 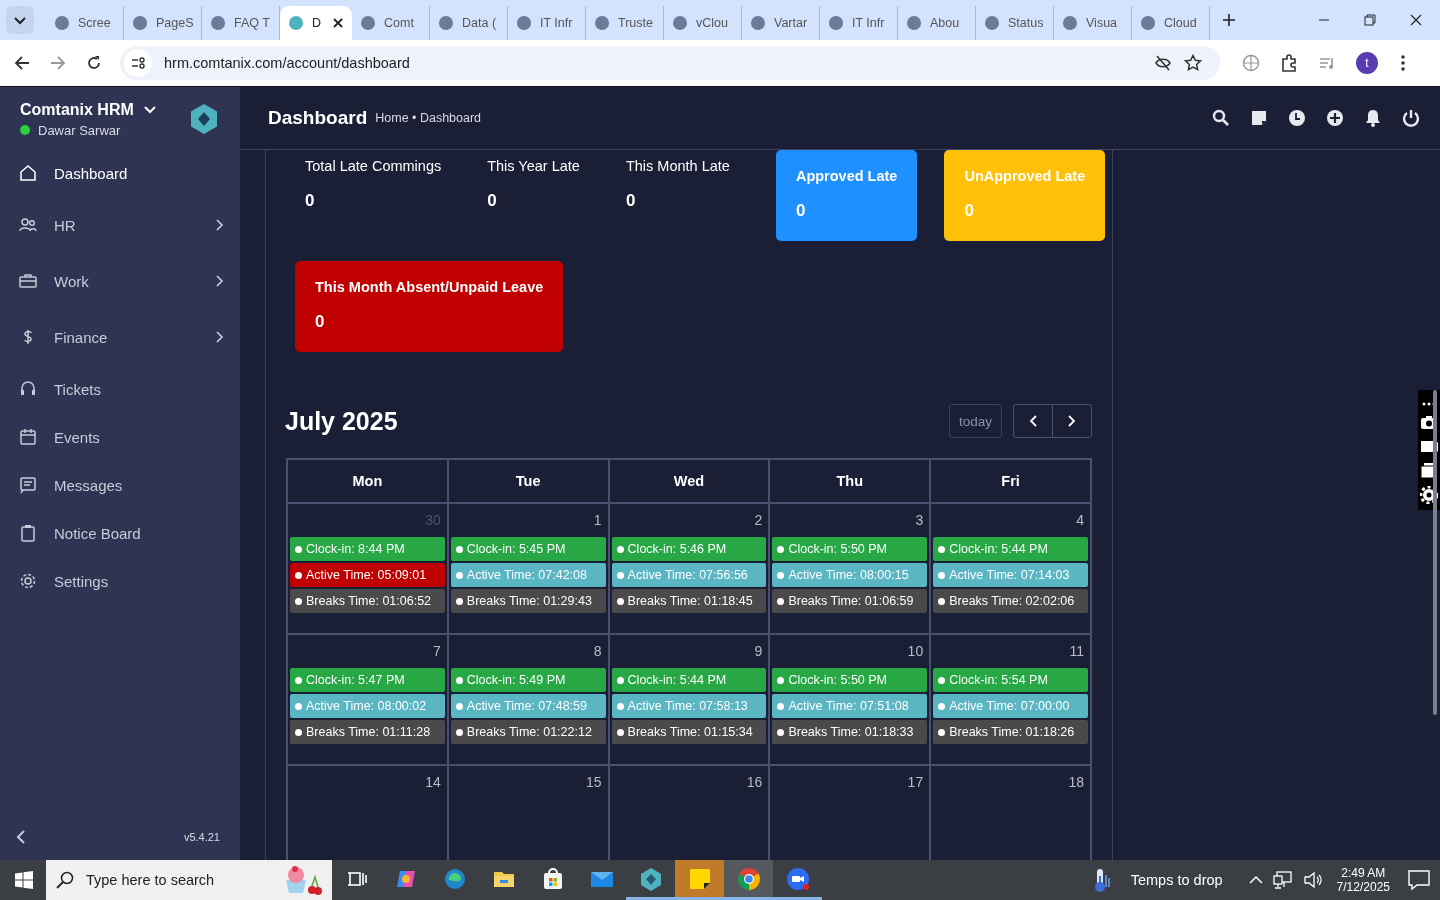 I want to click on eye-off-icon, so click(x=1163, y=63).